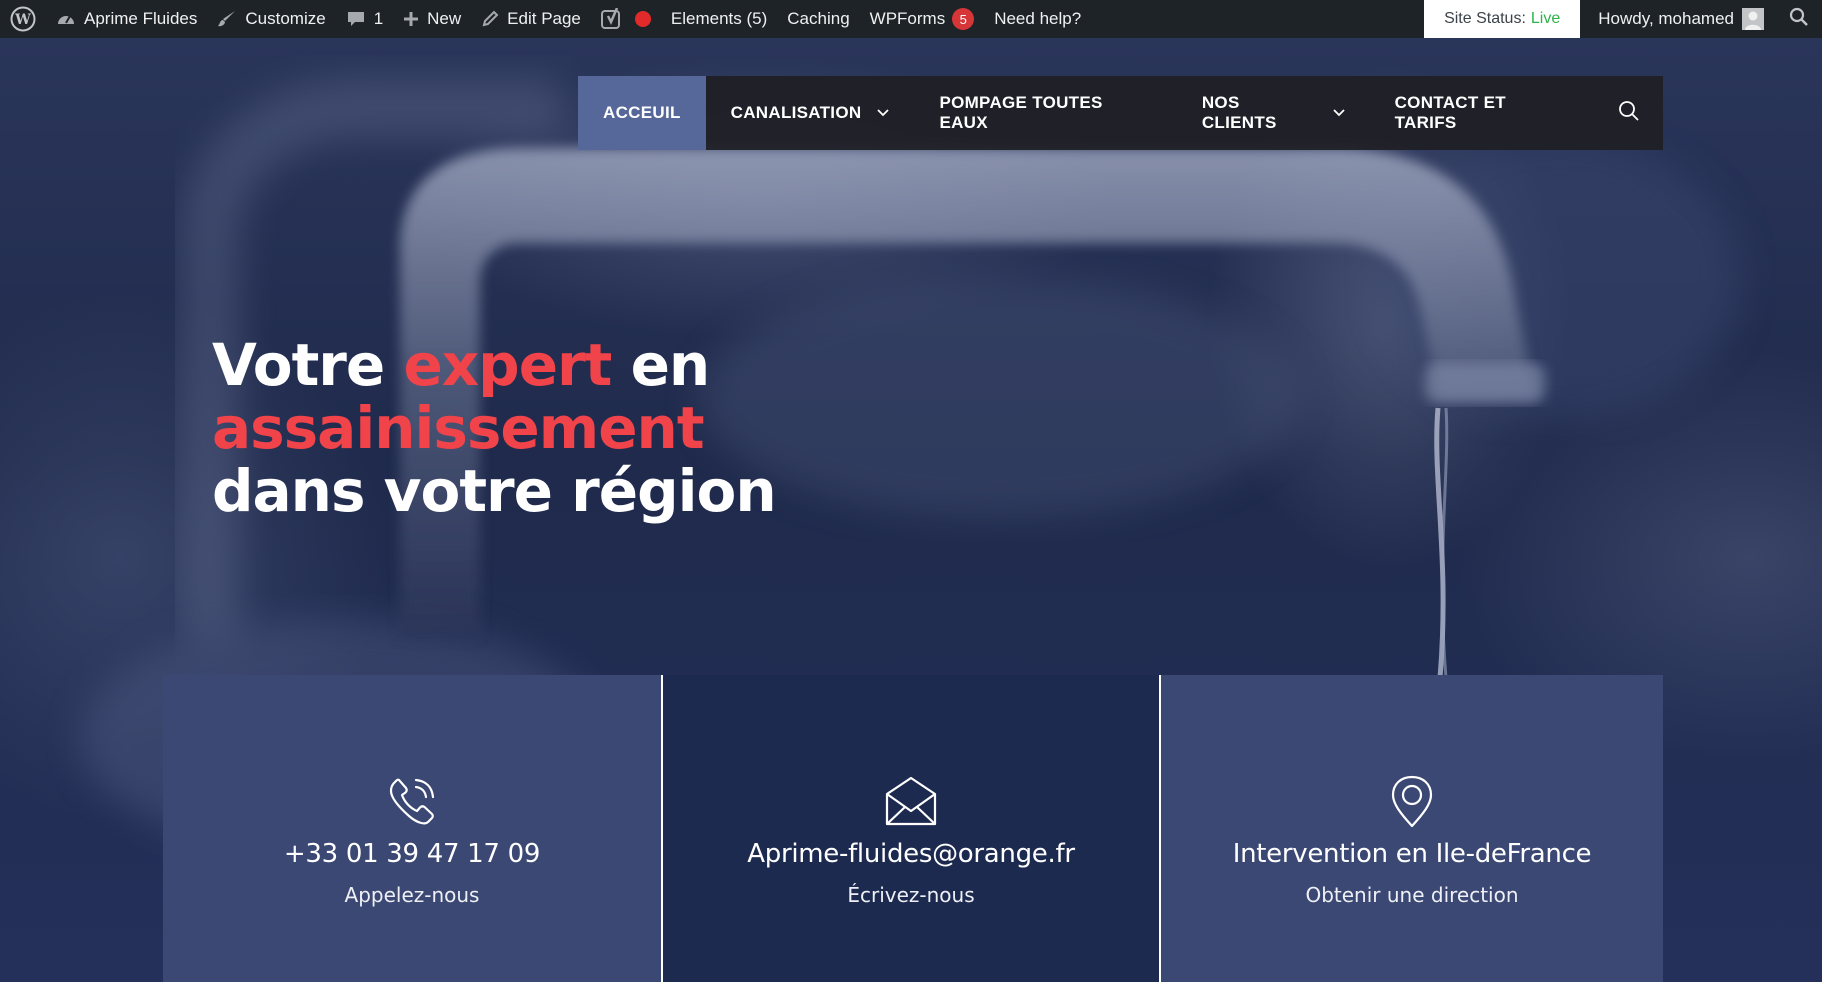  What do you see at coordinates (1239, 112) in the screenshot?
I see `nav-item-label: NOS CLIENTS` at bounding box center [1239, 112].